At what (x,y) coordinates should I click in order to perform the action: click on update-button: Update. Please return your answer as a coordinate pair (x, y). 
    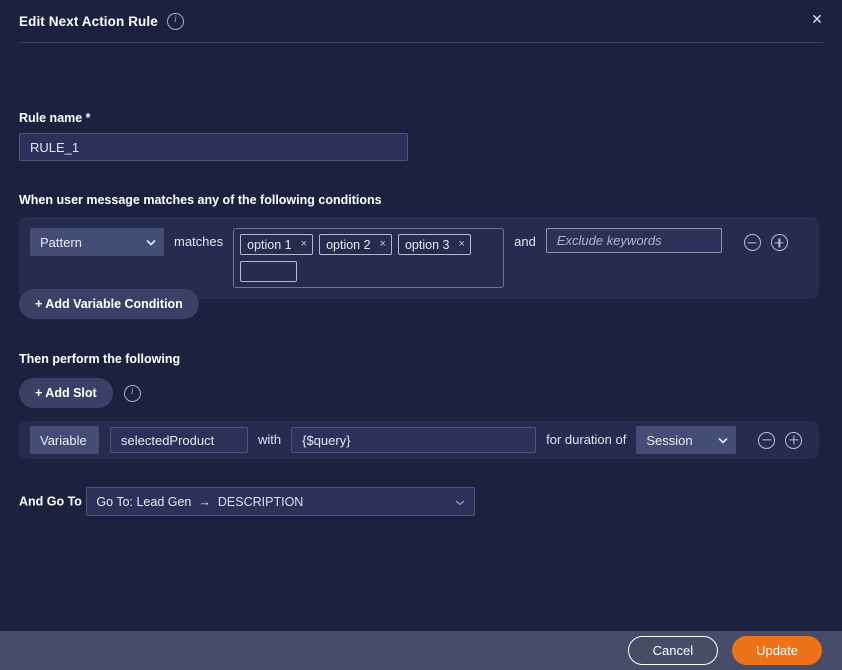
    Looking at the image, I should click on (777, 650).